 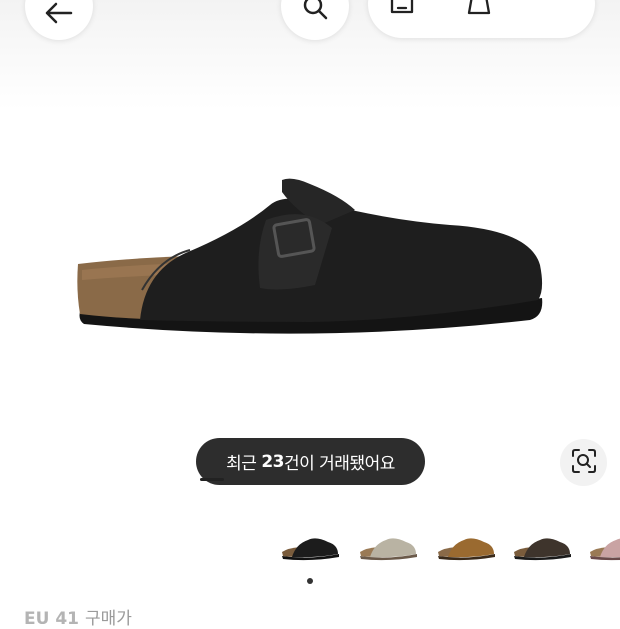 What do you see at coordinates (481, 19) in the screenshot?
I see `header-actions` at bounding box center [481, 19].